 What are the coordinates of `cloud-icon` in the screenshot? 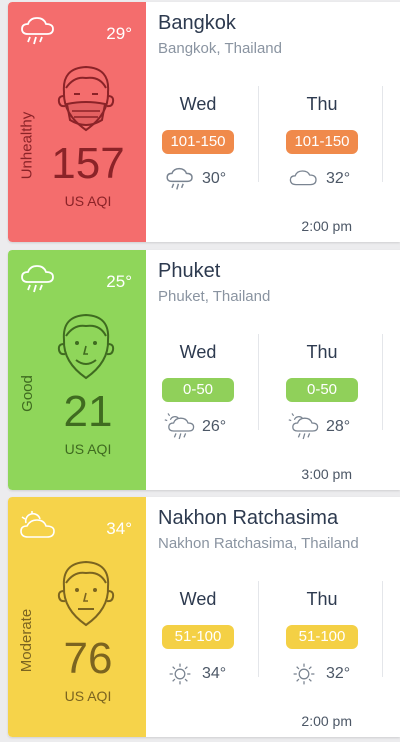 It's located at (304, 179).